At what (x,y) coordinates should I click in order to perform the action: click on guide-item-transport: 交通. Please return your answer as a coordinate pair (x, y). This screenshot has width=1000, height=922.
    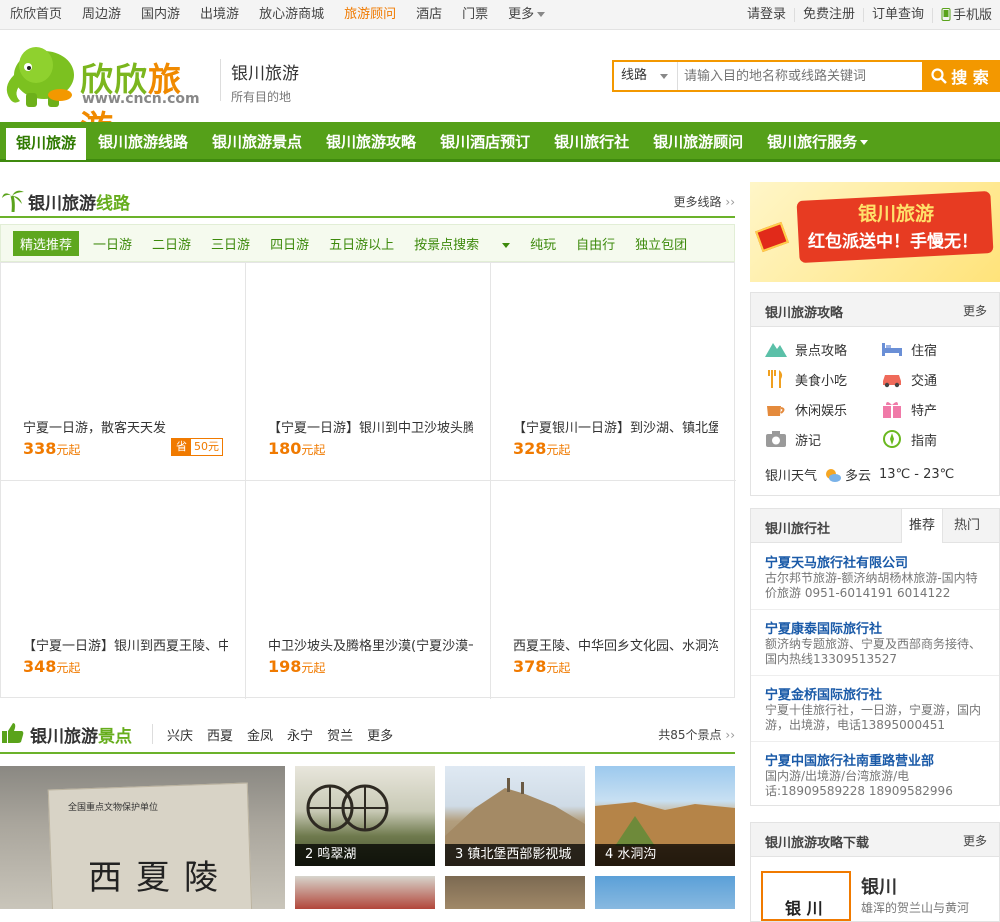
    Looking at the image, I should click on (909, 379).